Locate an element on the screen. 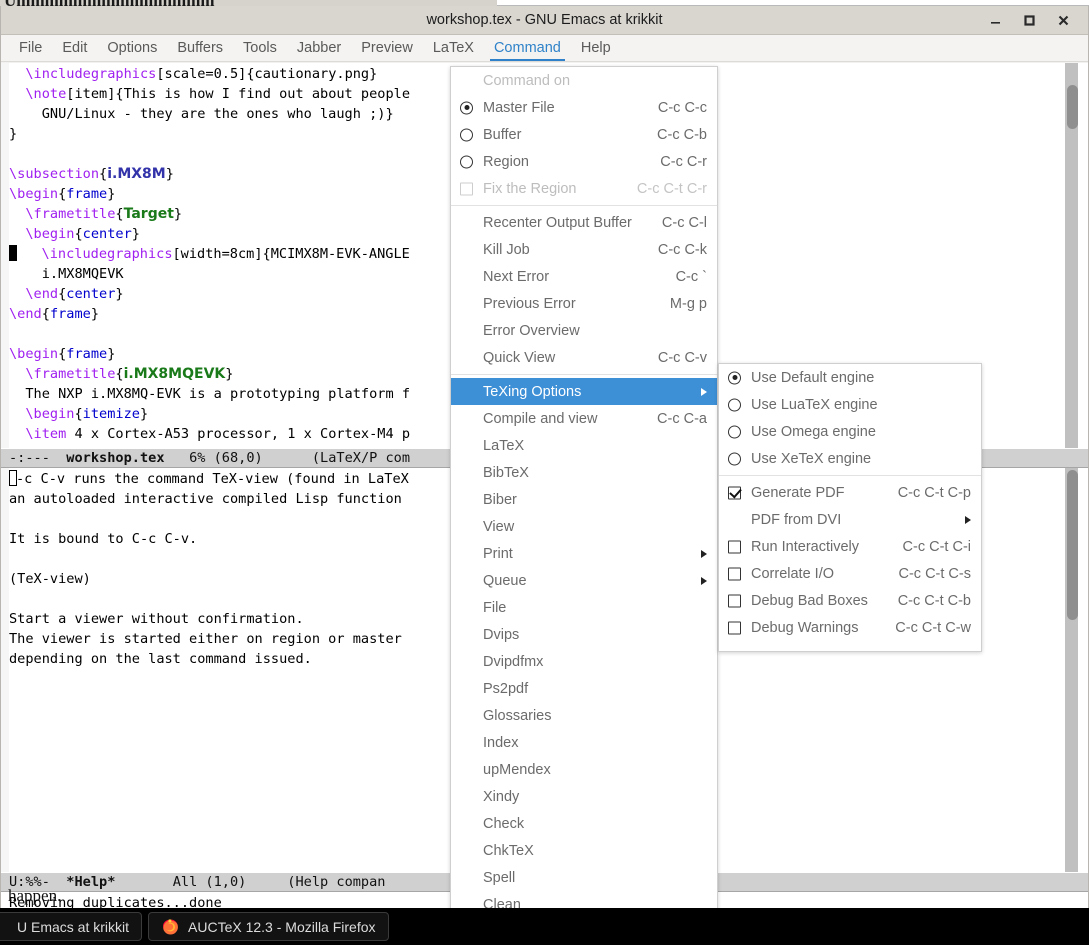 This screenshot has height=945, width=1089. menu-item-chktex: ChkTeX is located at coordinates (584, 850).